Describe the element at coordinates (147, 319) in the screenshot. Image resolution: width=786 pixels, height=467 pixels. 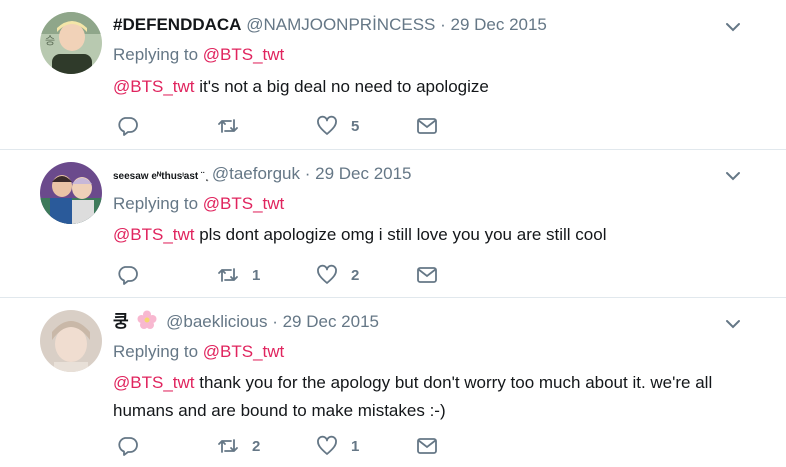
I see `flower-emoji-icon` at that location.